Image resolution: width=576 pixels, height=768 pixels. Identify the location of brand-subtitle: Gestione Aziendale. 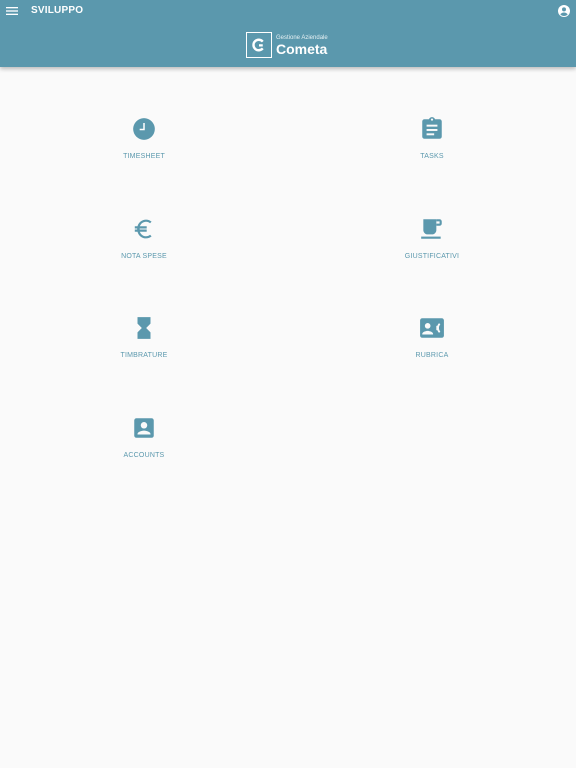
(302, 37).